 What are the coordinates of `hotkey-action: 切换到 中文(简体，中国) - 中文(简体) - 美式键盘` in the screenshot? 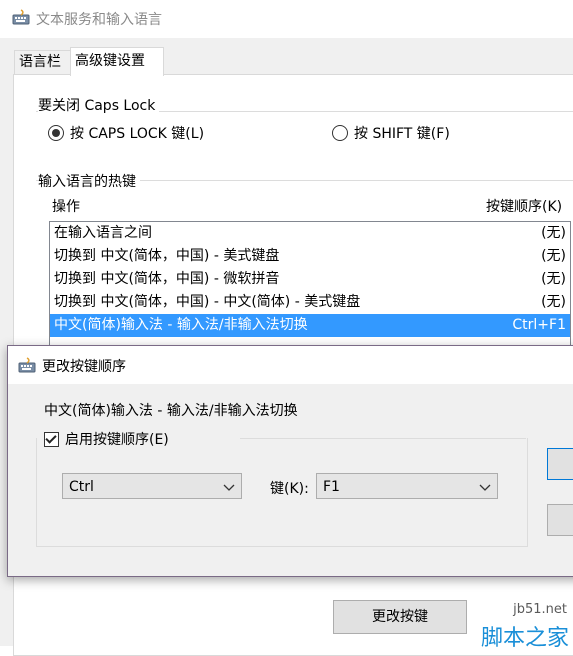 It's located at (207, 302).